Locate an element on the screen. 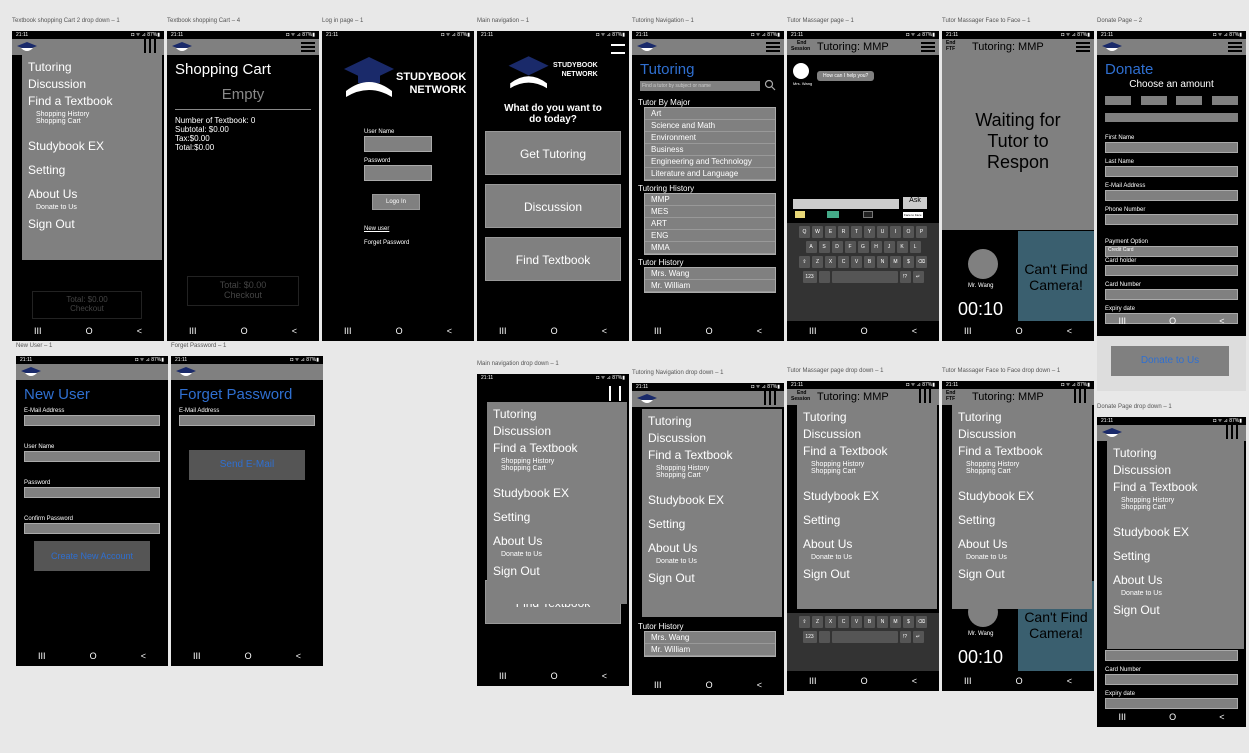 The height and width of the screenshot is (753, 1249). discussion-button: Discussion is located at coordinates (553, 206).